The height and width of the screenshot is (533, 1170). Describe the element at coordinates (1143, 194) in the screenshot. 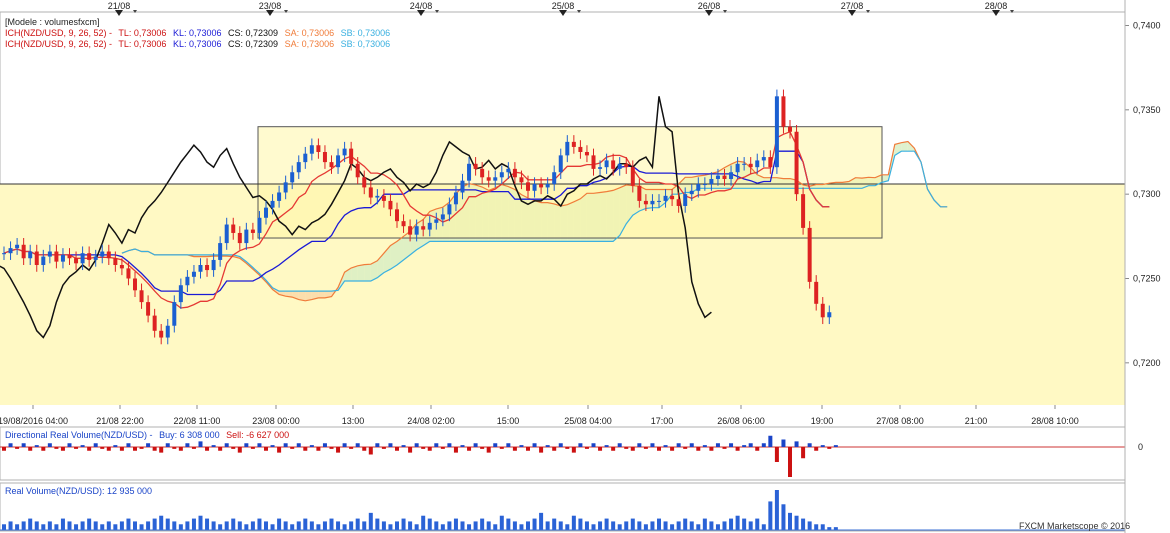

I see `price-axis: 0,7400 0,7350 0,7300 0,7250 0,7200` at that location.